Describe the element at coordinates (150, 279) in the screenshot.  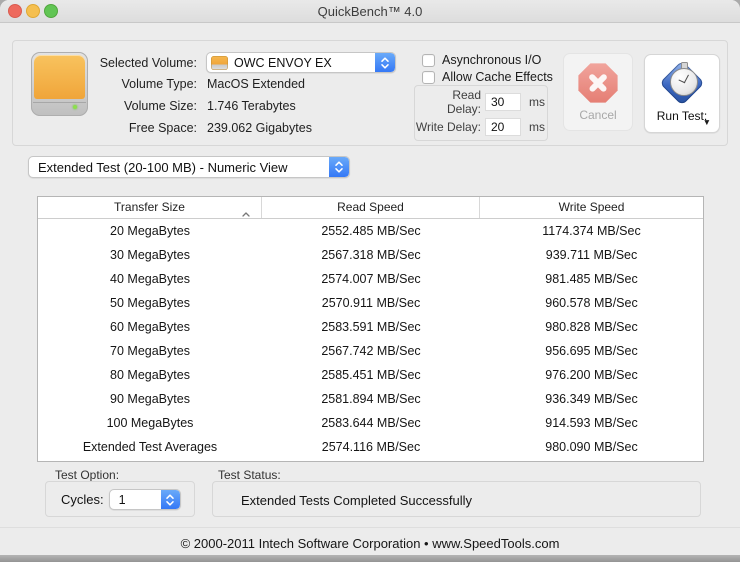
I see `cell-transfer-size: 40 MegaBytes` at that location.